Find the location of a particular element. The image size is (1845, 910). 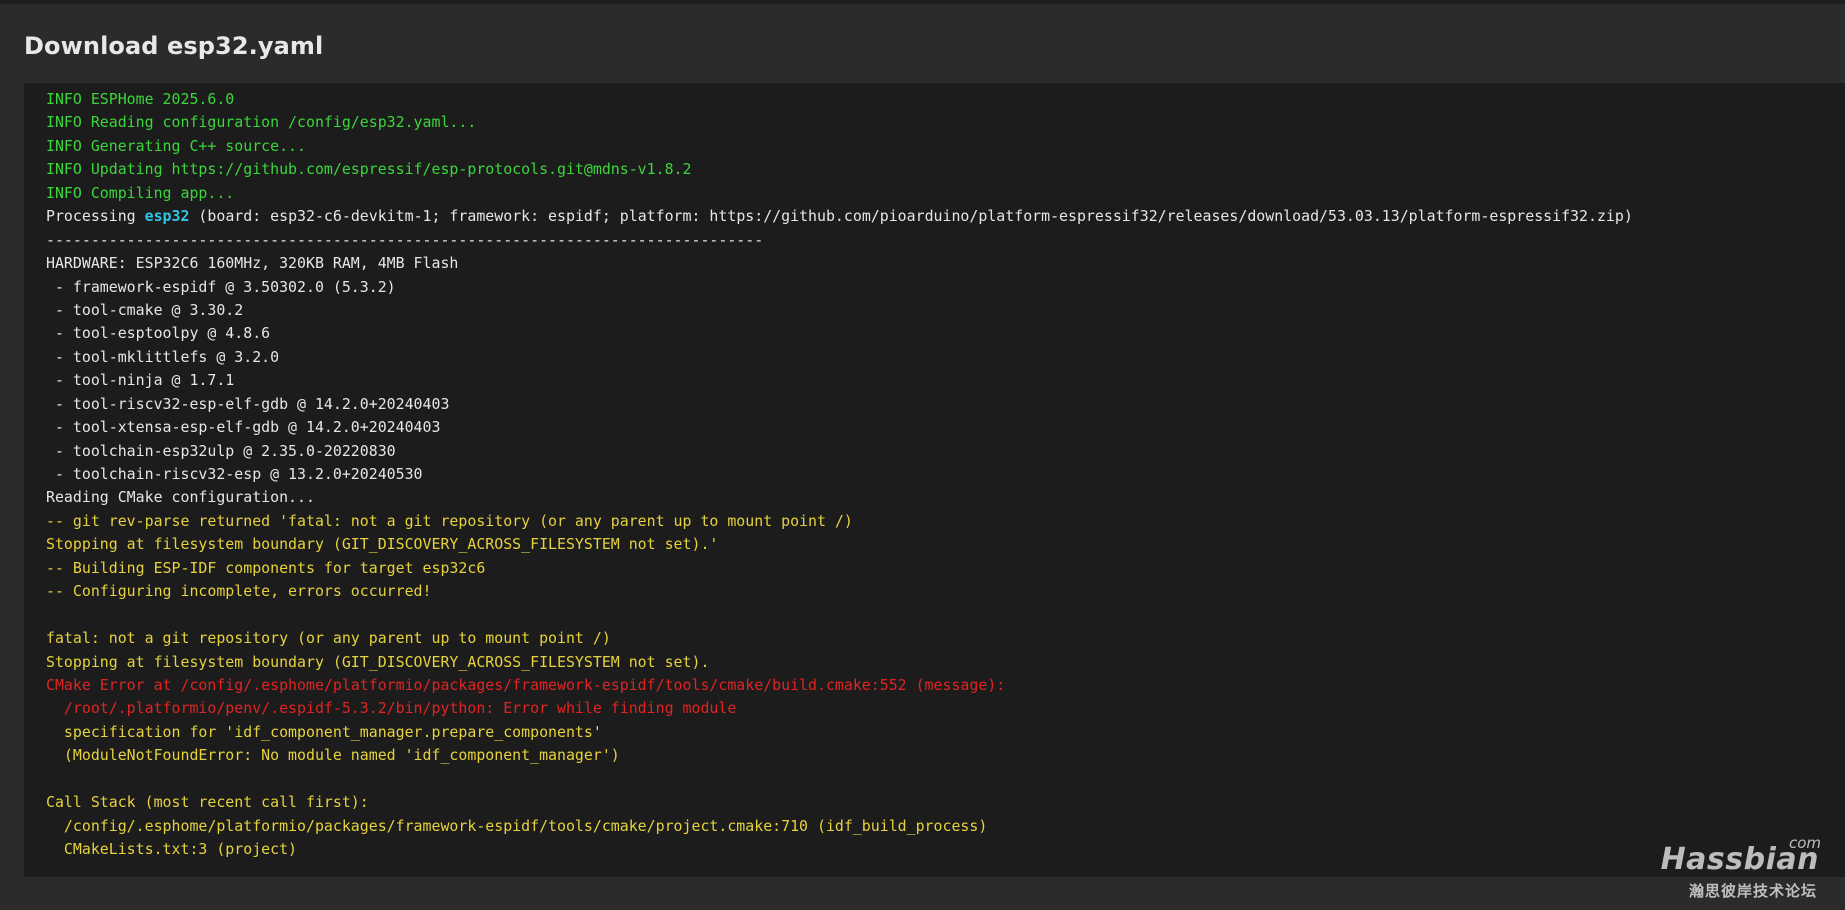

log-line: - tool-esptoolpy @ 4.8.6 is located at coordinates (158, 333).